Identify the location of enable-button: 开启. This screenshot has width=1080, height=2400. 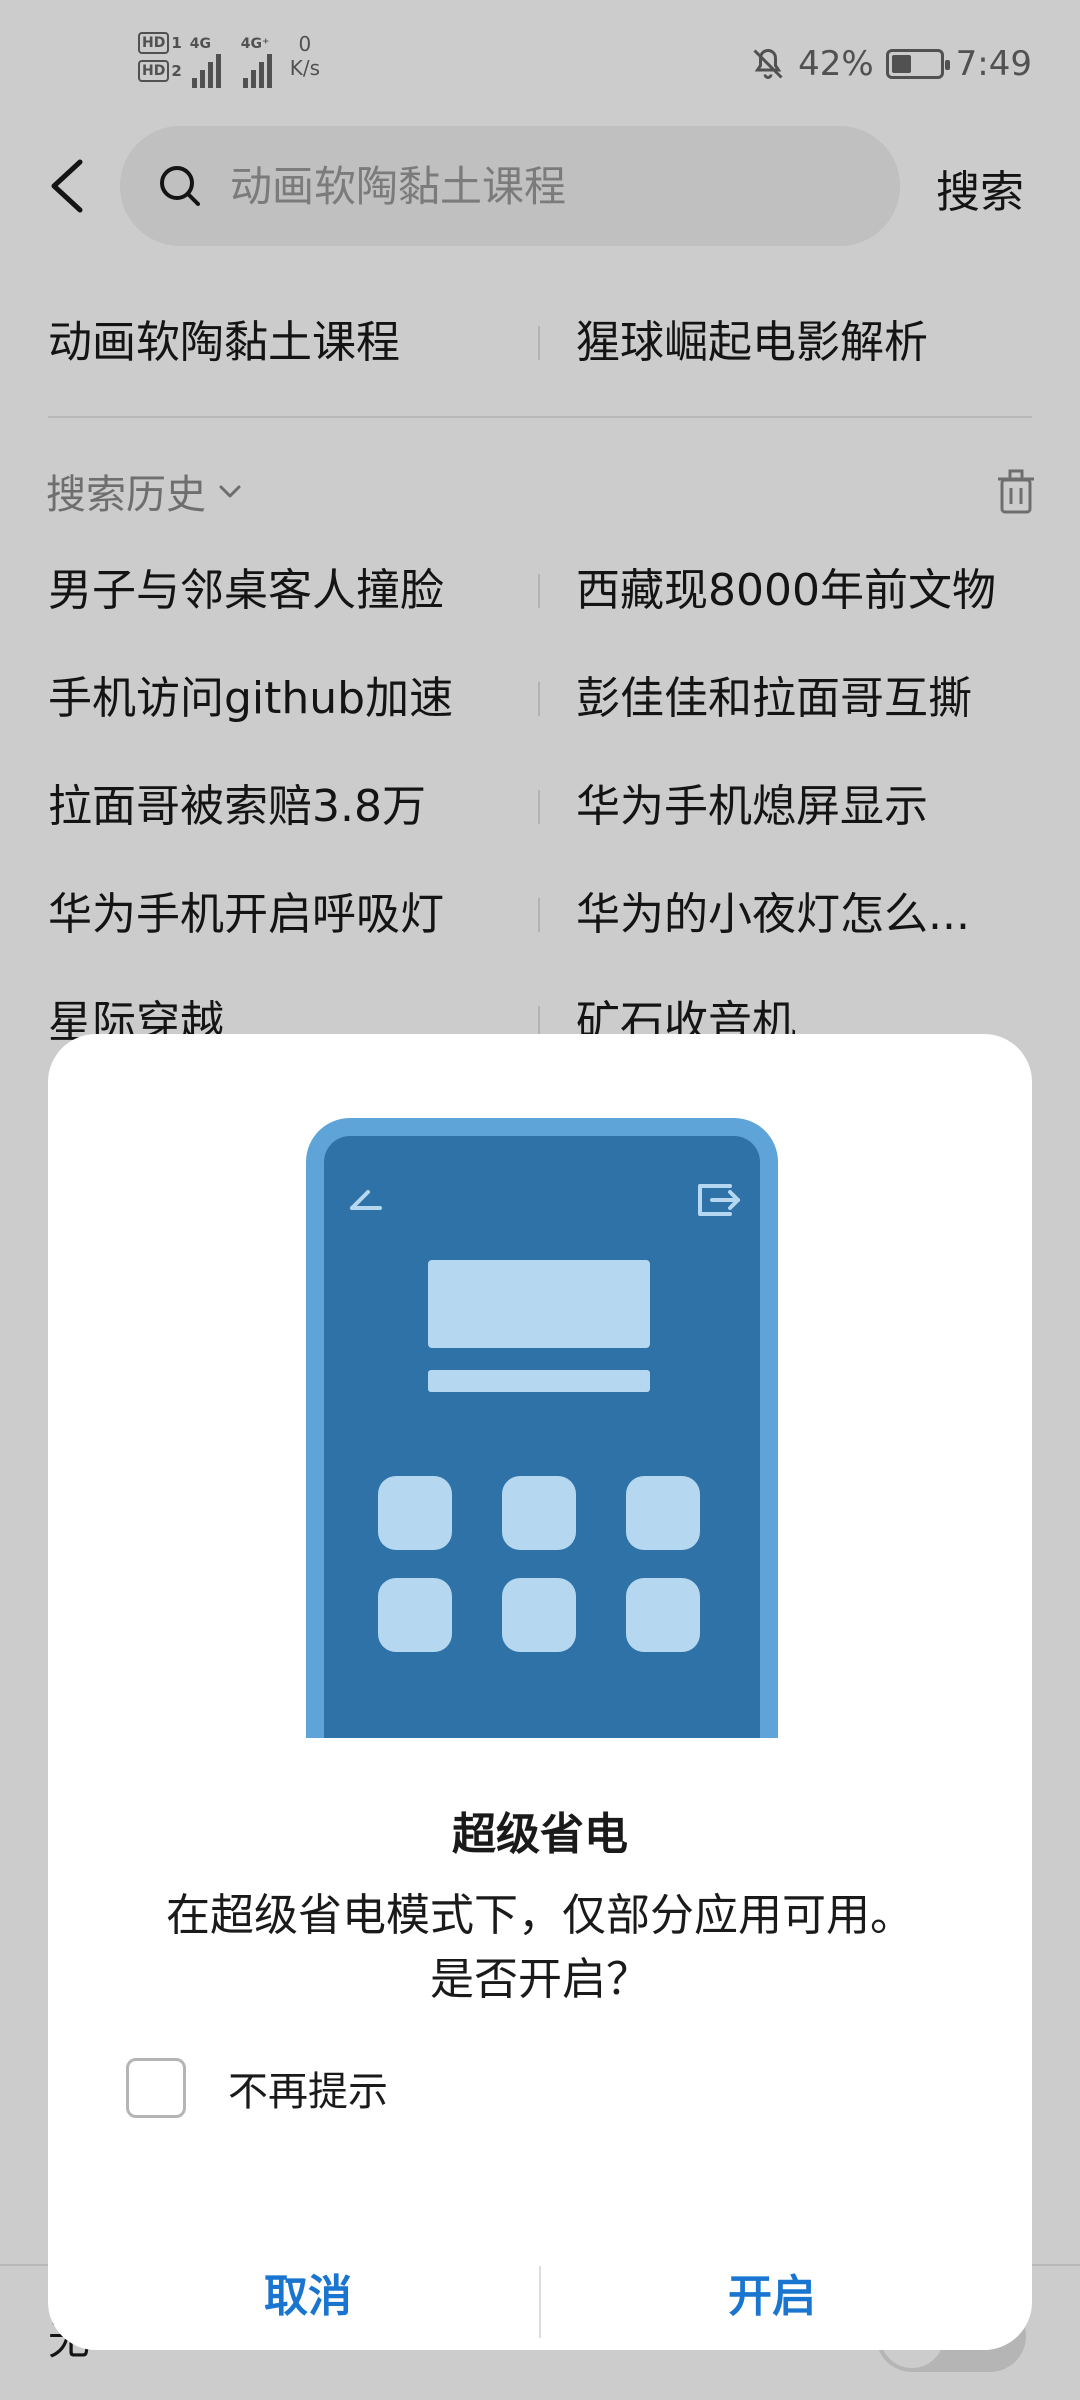
(772, 2292).